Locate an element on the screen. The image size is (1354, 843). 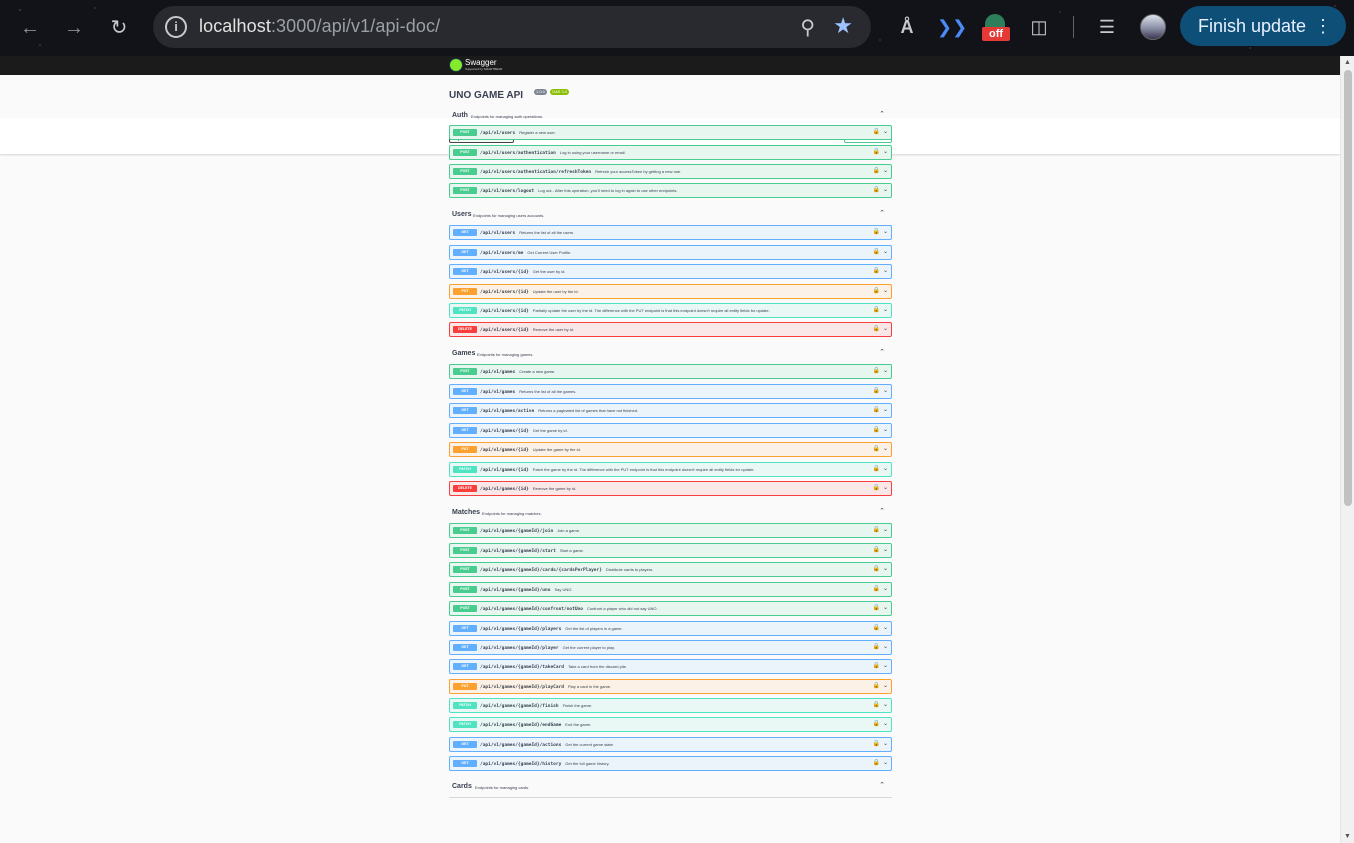
back-arrow-icon: ← is located at coordinates (30, 28).